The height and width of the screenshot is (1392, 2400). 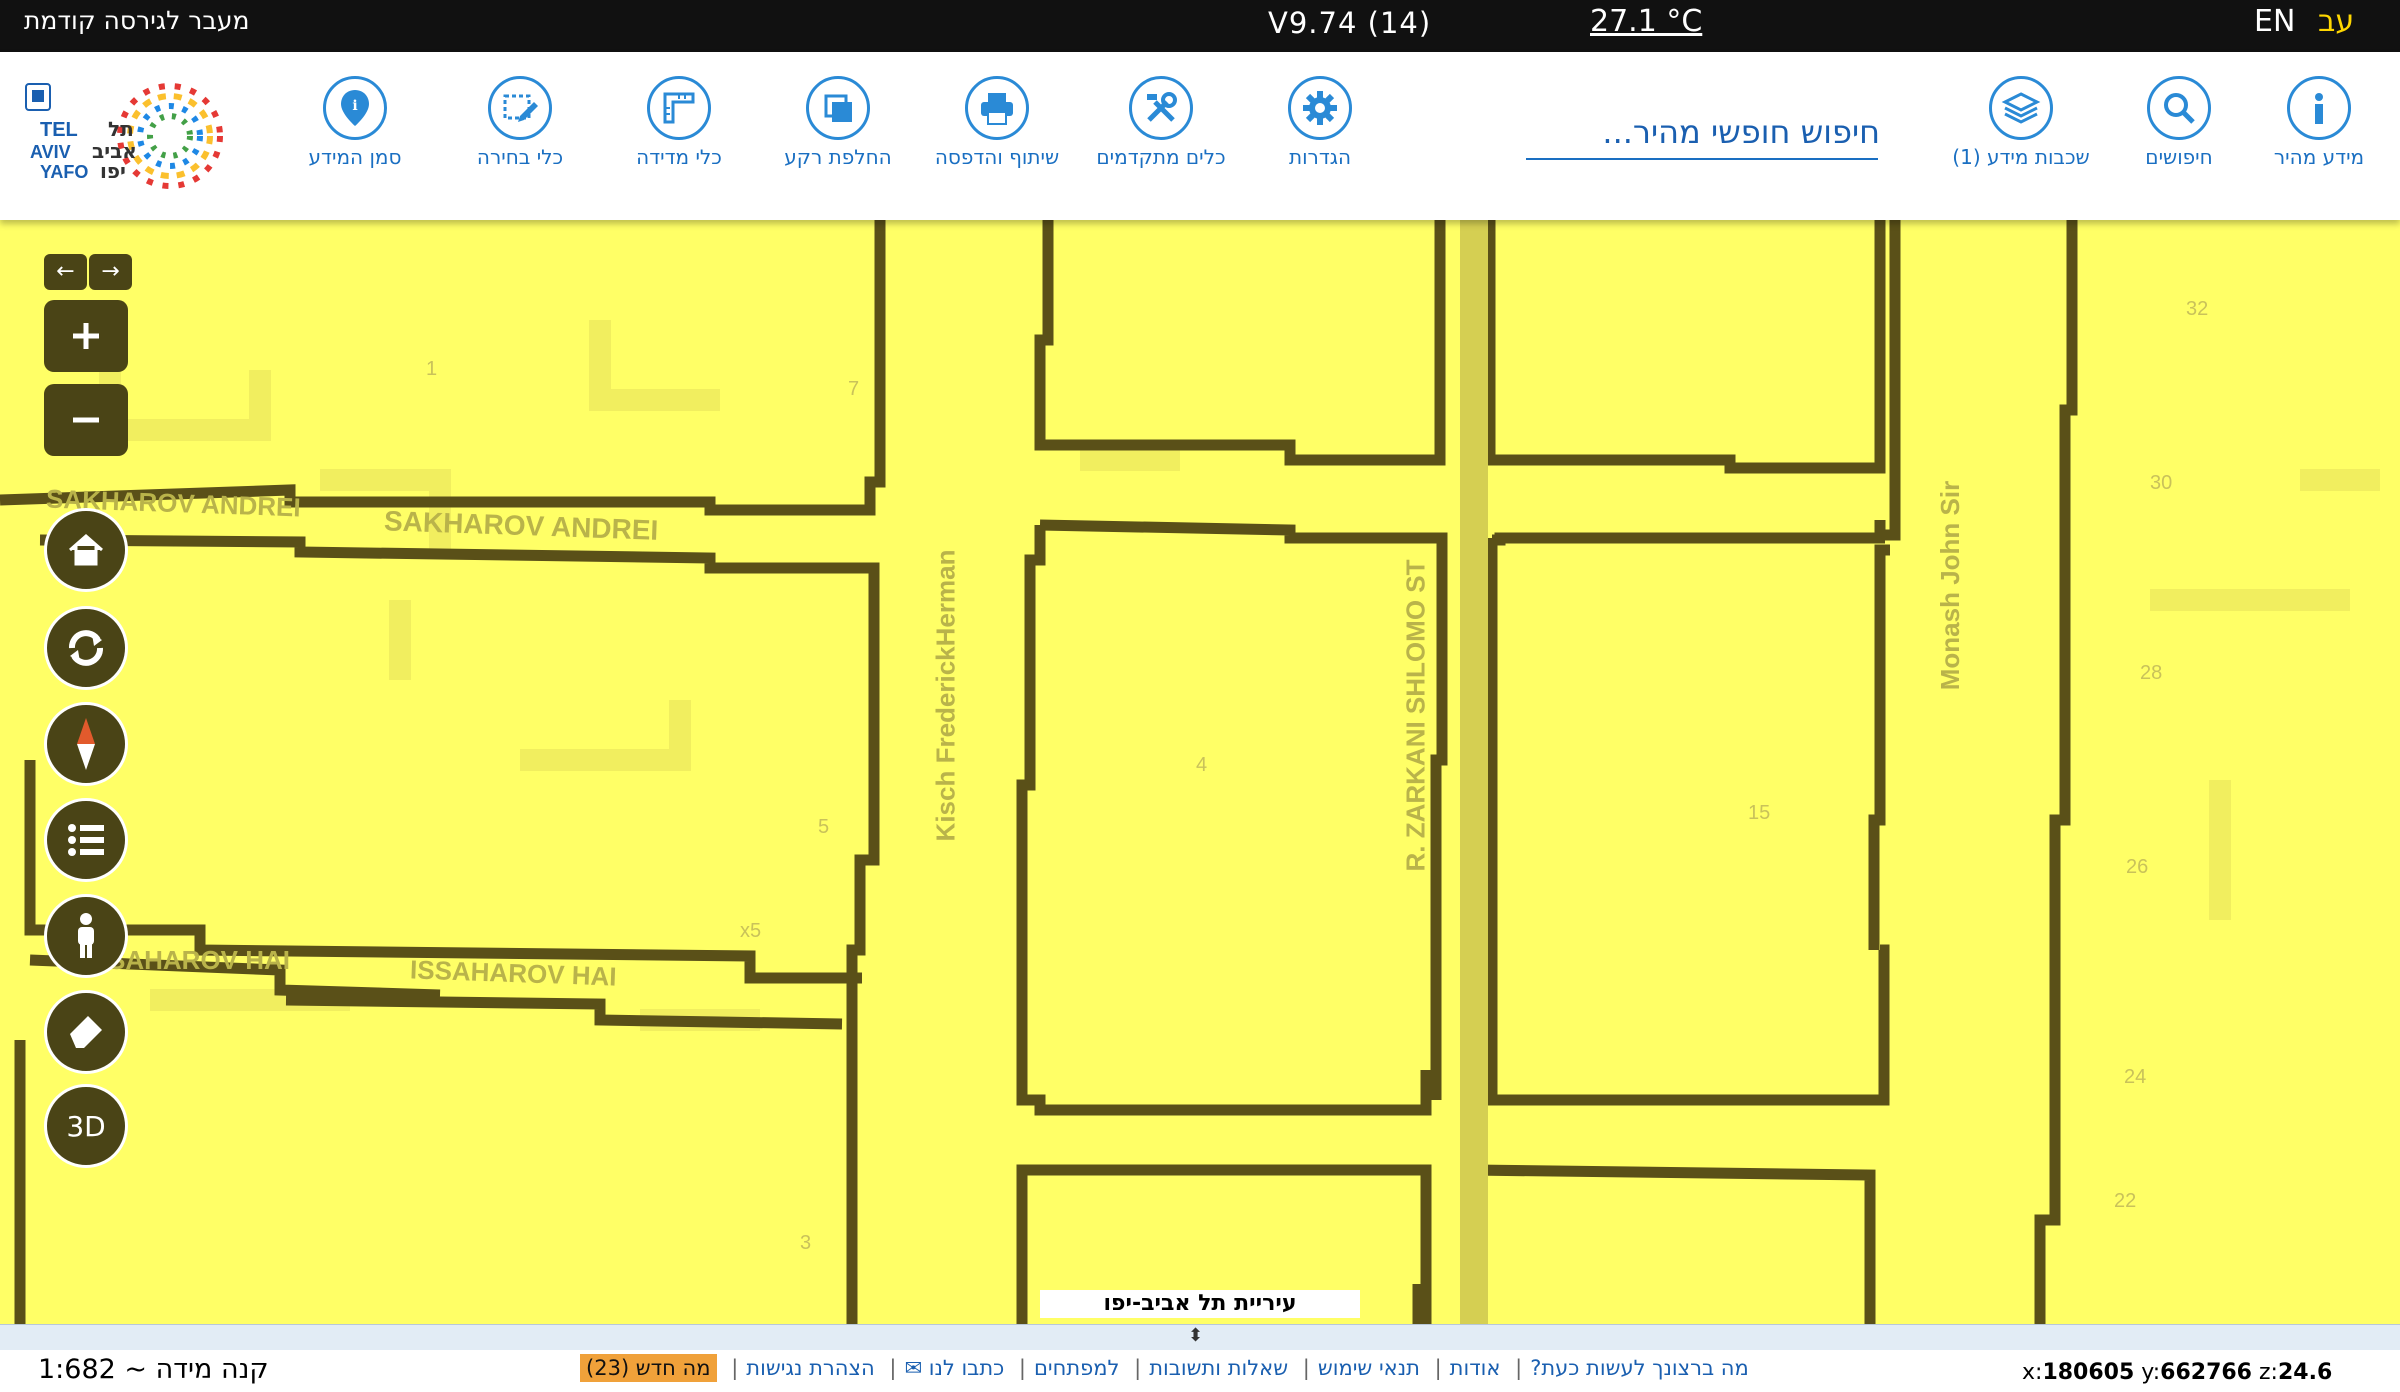 I want to click on footer-link-todo: מה ברצונך לעשות כעת?, so click(x=1639, y=1368).